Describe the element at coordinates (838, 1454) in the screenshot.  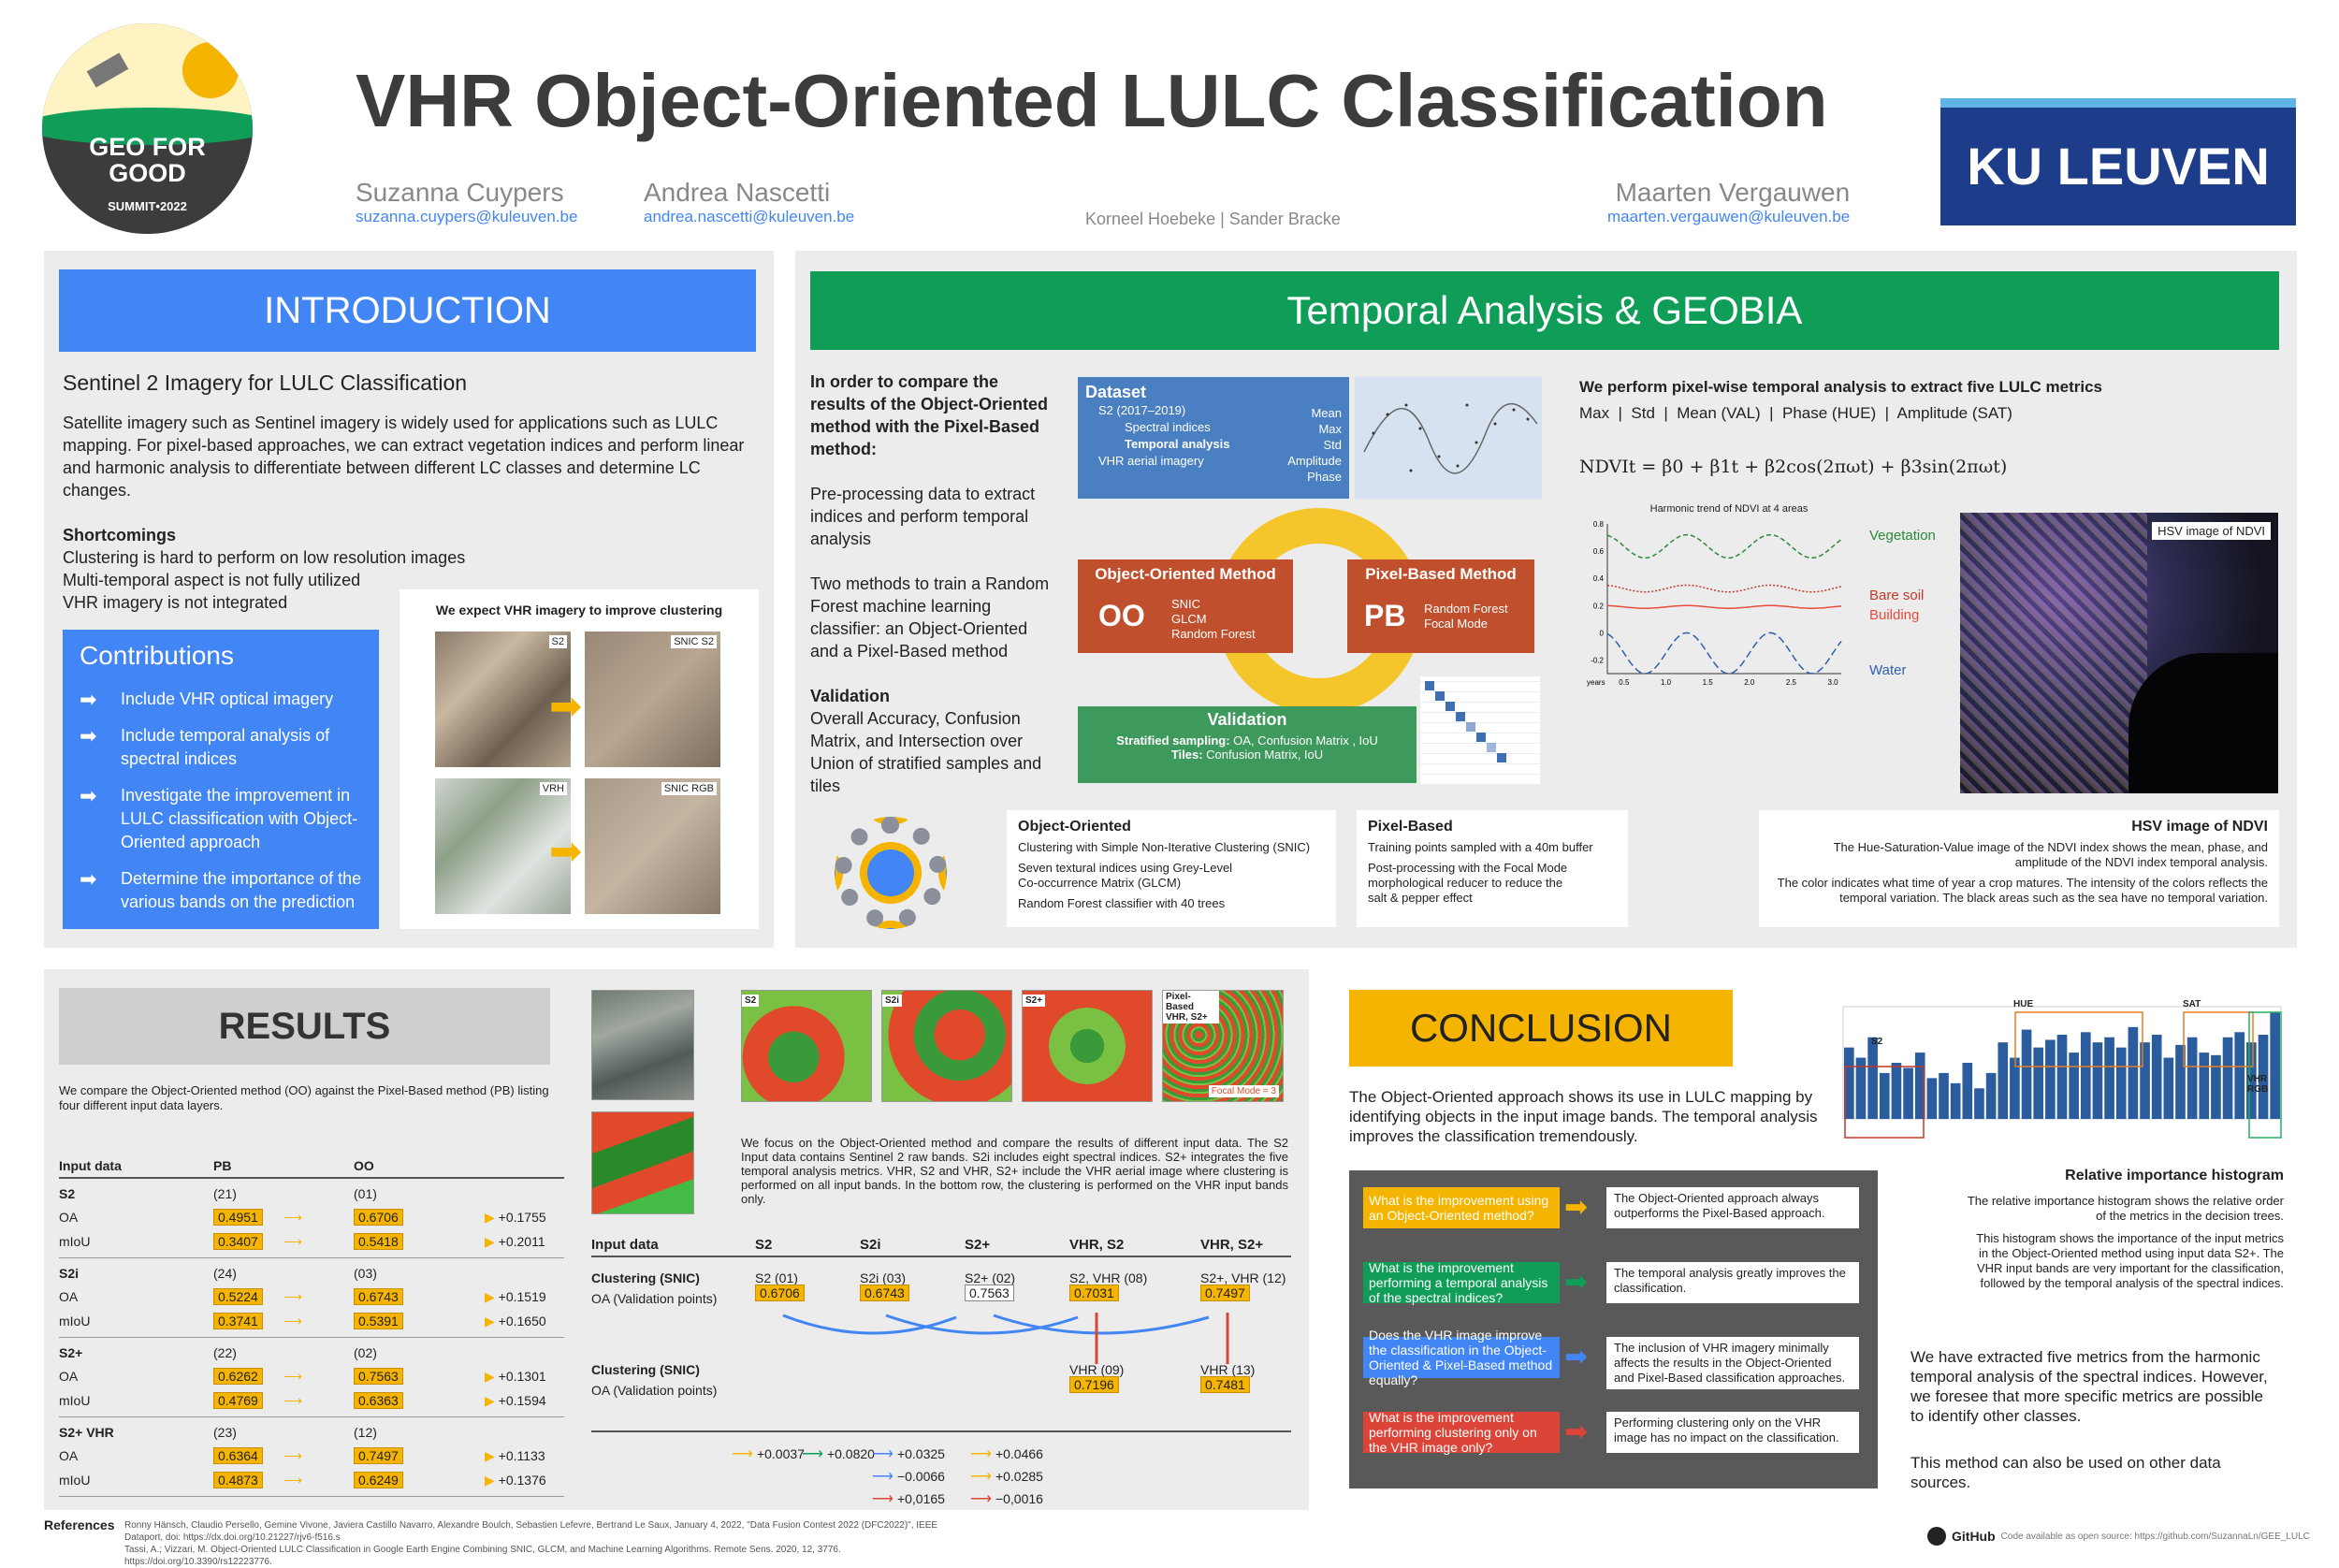
I see `delta-item: ⟶ +0.0820` at that location.